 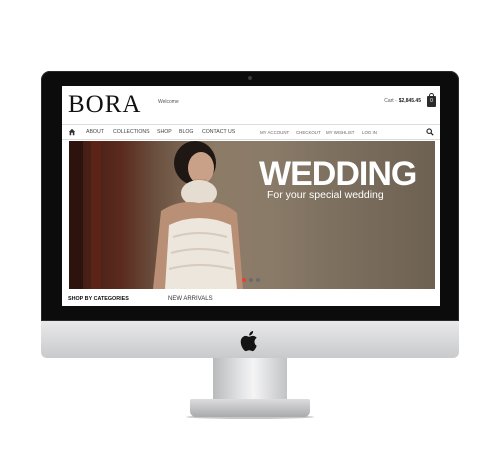 I want to click on shop-by-categories-heading: SHOP BY CATEGORIES, so click(x=98, y=299).